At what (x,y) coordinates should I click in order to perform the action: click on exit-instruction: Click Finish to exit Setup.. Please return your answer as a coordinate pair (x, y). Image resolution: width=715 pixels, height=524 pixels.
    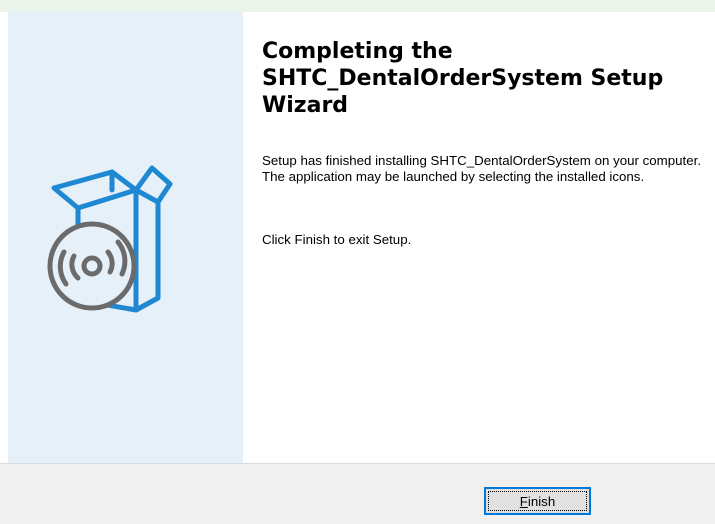
    Looking at the image, I should click on (337, 239).